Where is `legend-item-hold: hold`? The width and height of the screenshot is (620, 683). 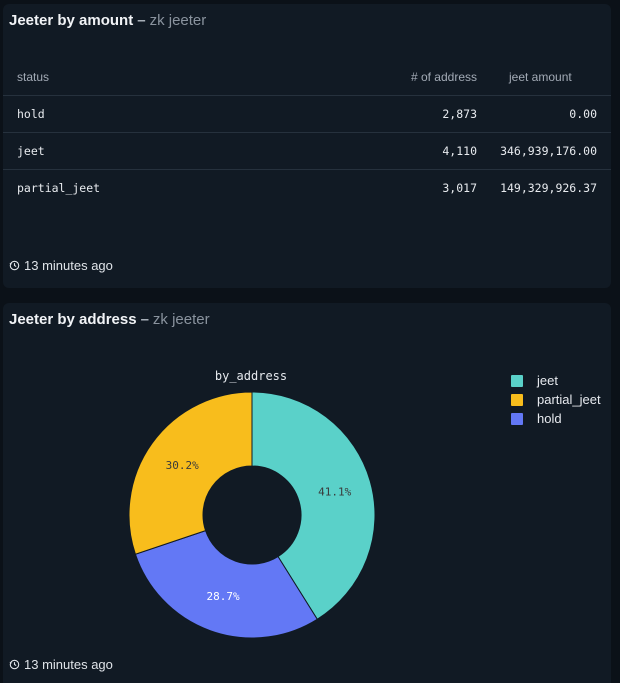
legend-item-hold: hold is located at coordinates (556, 418).